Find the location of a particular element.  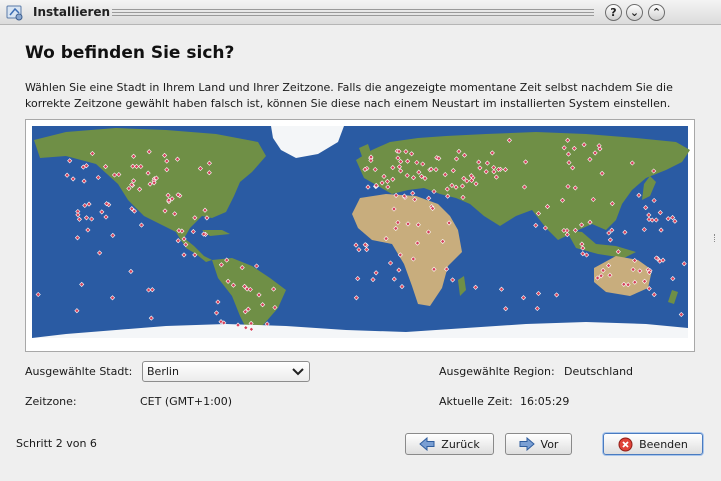

selected-region-label: Ausgewählte Region: is located at coordinates (497, 371).